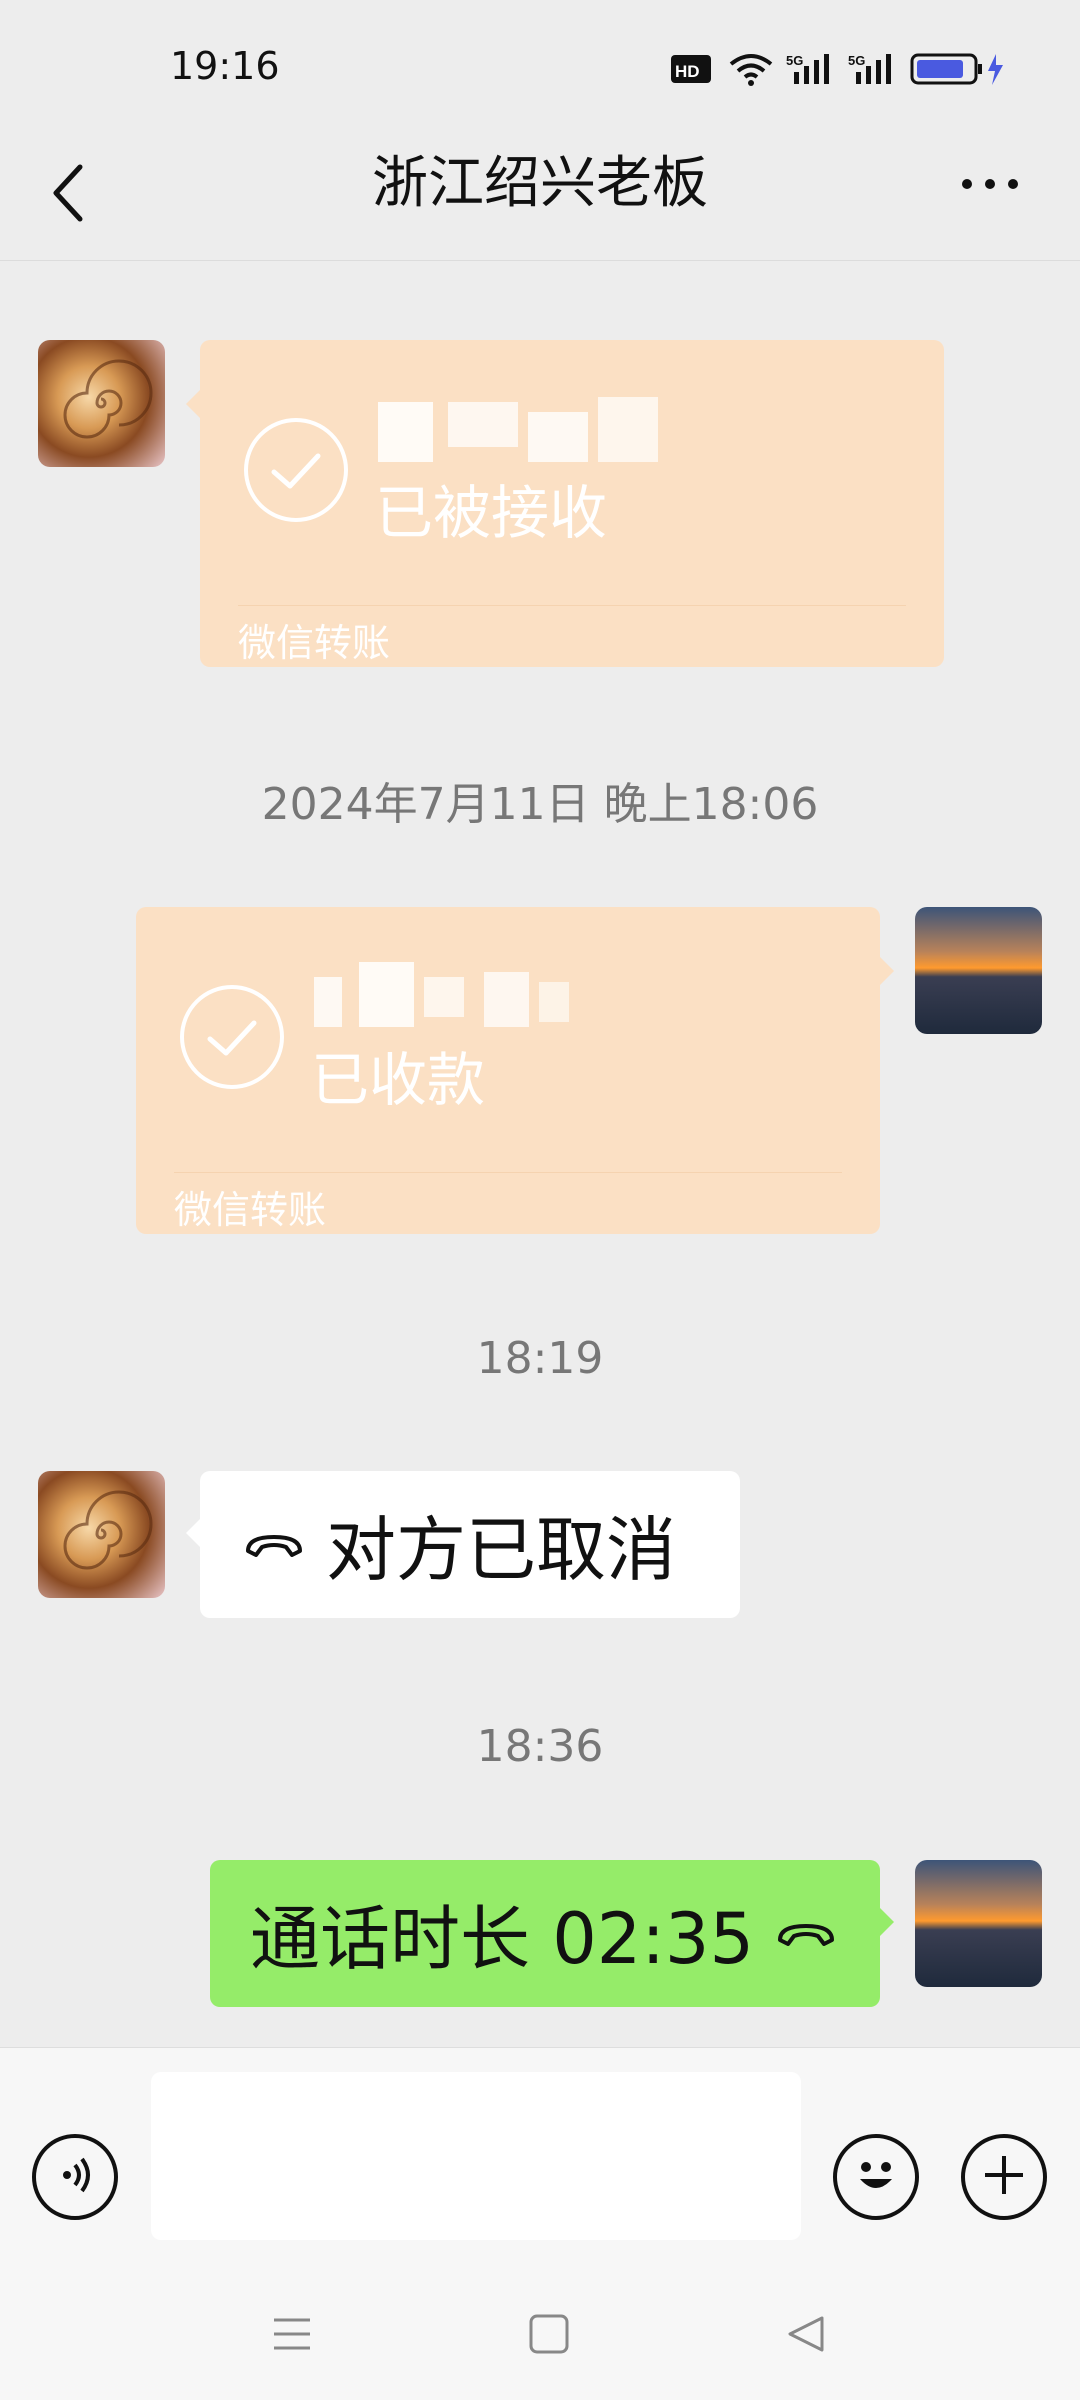 The image size is (1080, 2400). I want to click on hd-icon: HD, so click(691, 69).